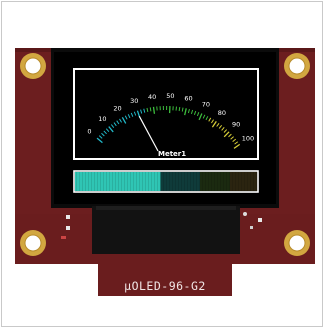  I want to click on meter-scale-label: 100, so click(248, 139).